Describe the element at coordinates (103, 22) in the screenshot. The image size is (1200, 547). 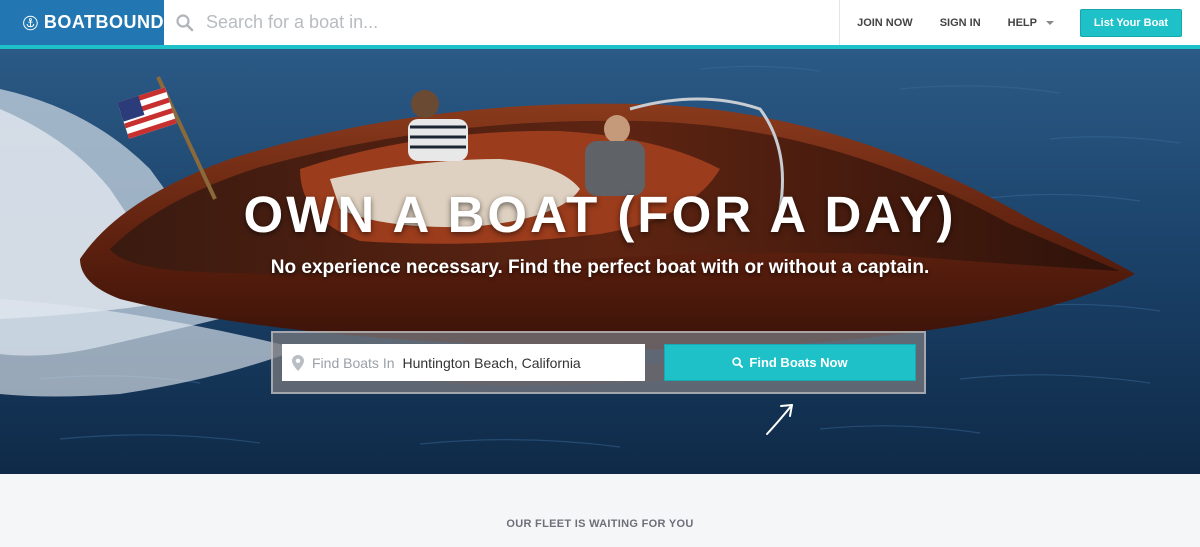
I see `logo-text: BOATBOUND` at that location.